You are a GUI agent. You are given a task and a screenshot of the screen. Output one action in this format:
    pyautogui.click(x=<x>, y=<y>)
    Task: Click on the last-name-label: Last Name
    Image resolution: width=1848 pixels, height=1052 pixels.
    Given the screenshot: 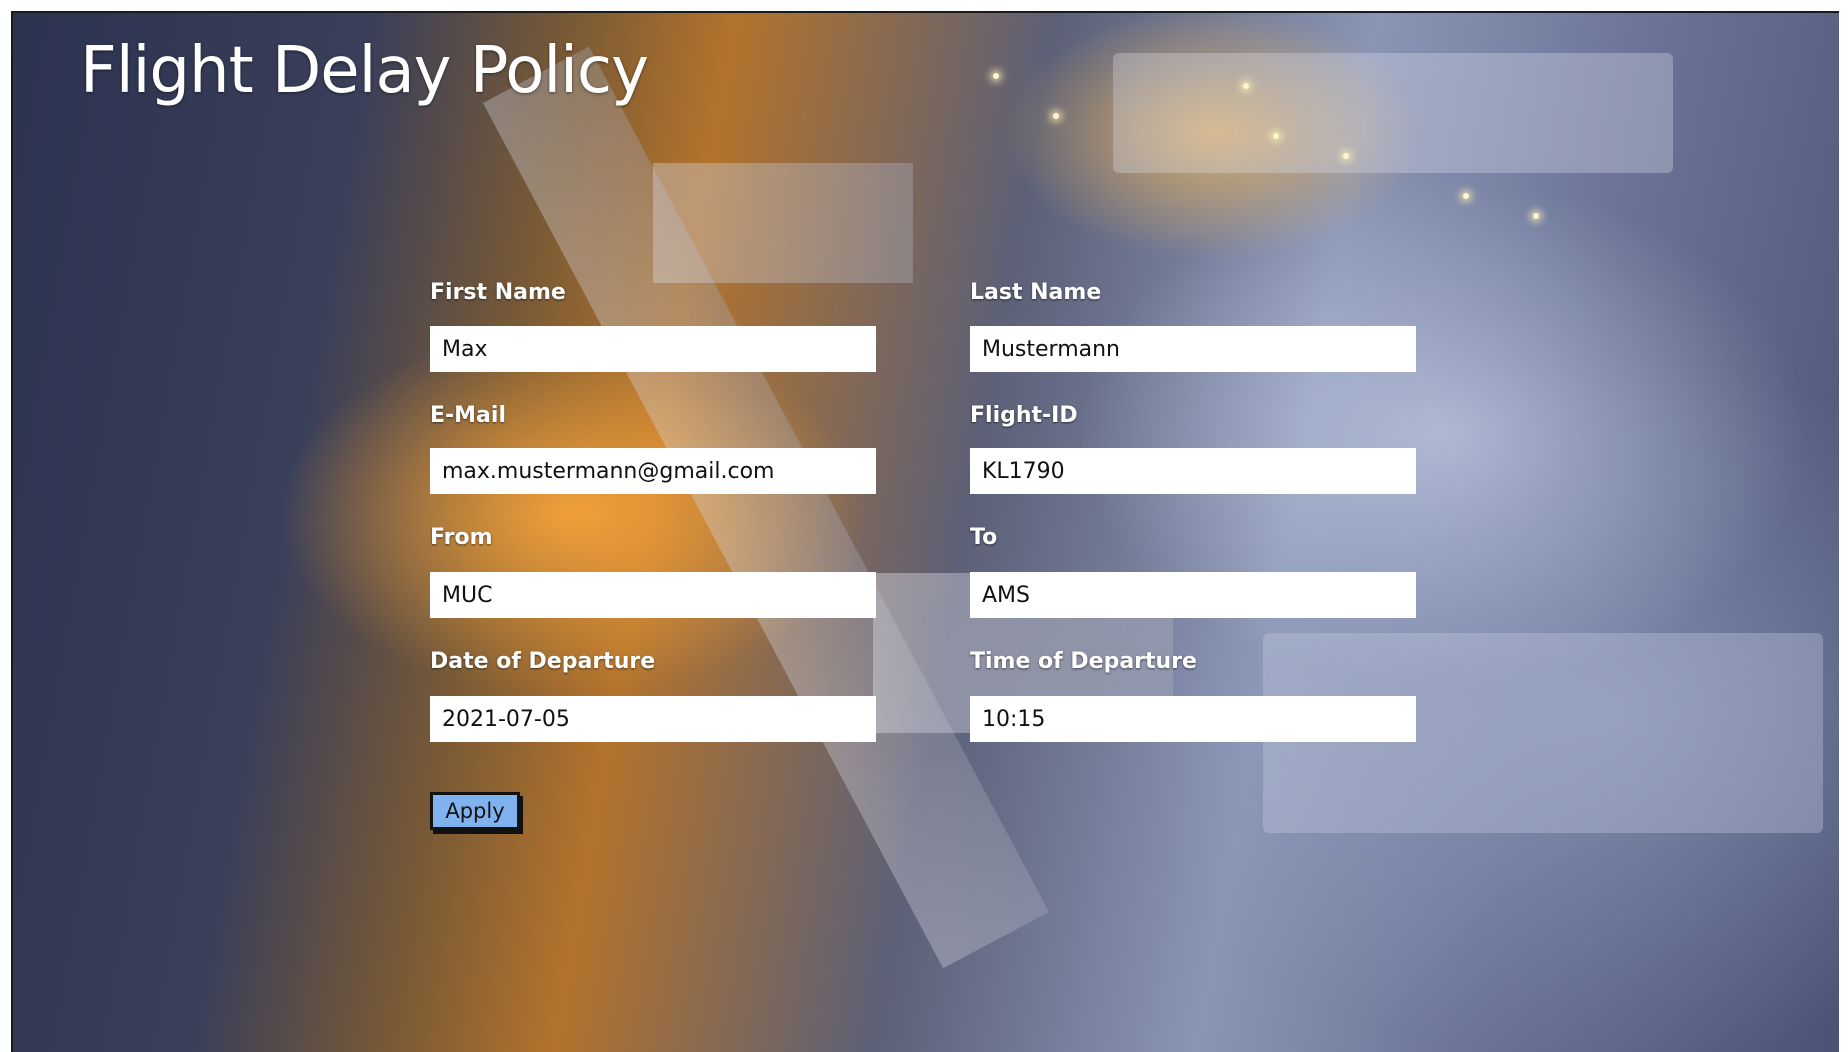 What is the action you would take?
    pyautogui.click(x=1036, y=292)
    